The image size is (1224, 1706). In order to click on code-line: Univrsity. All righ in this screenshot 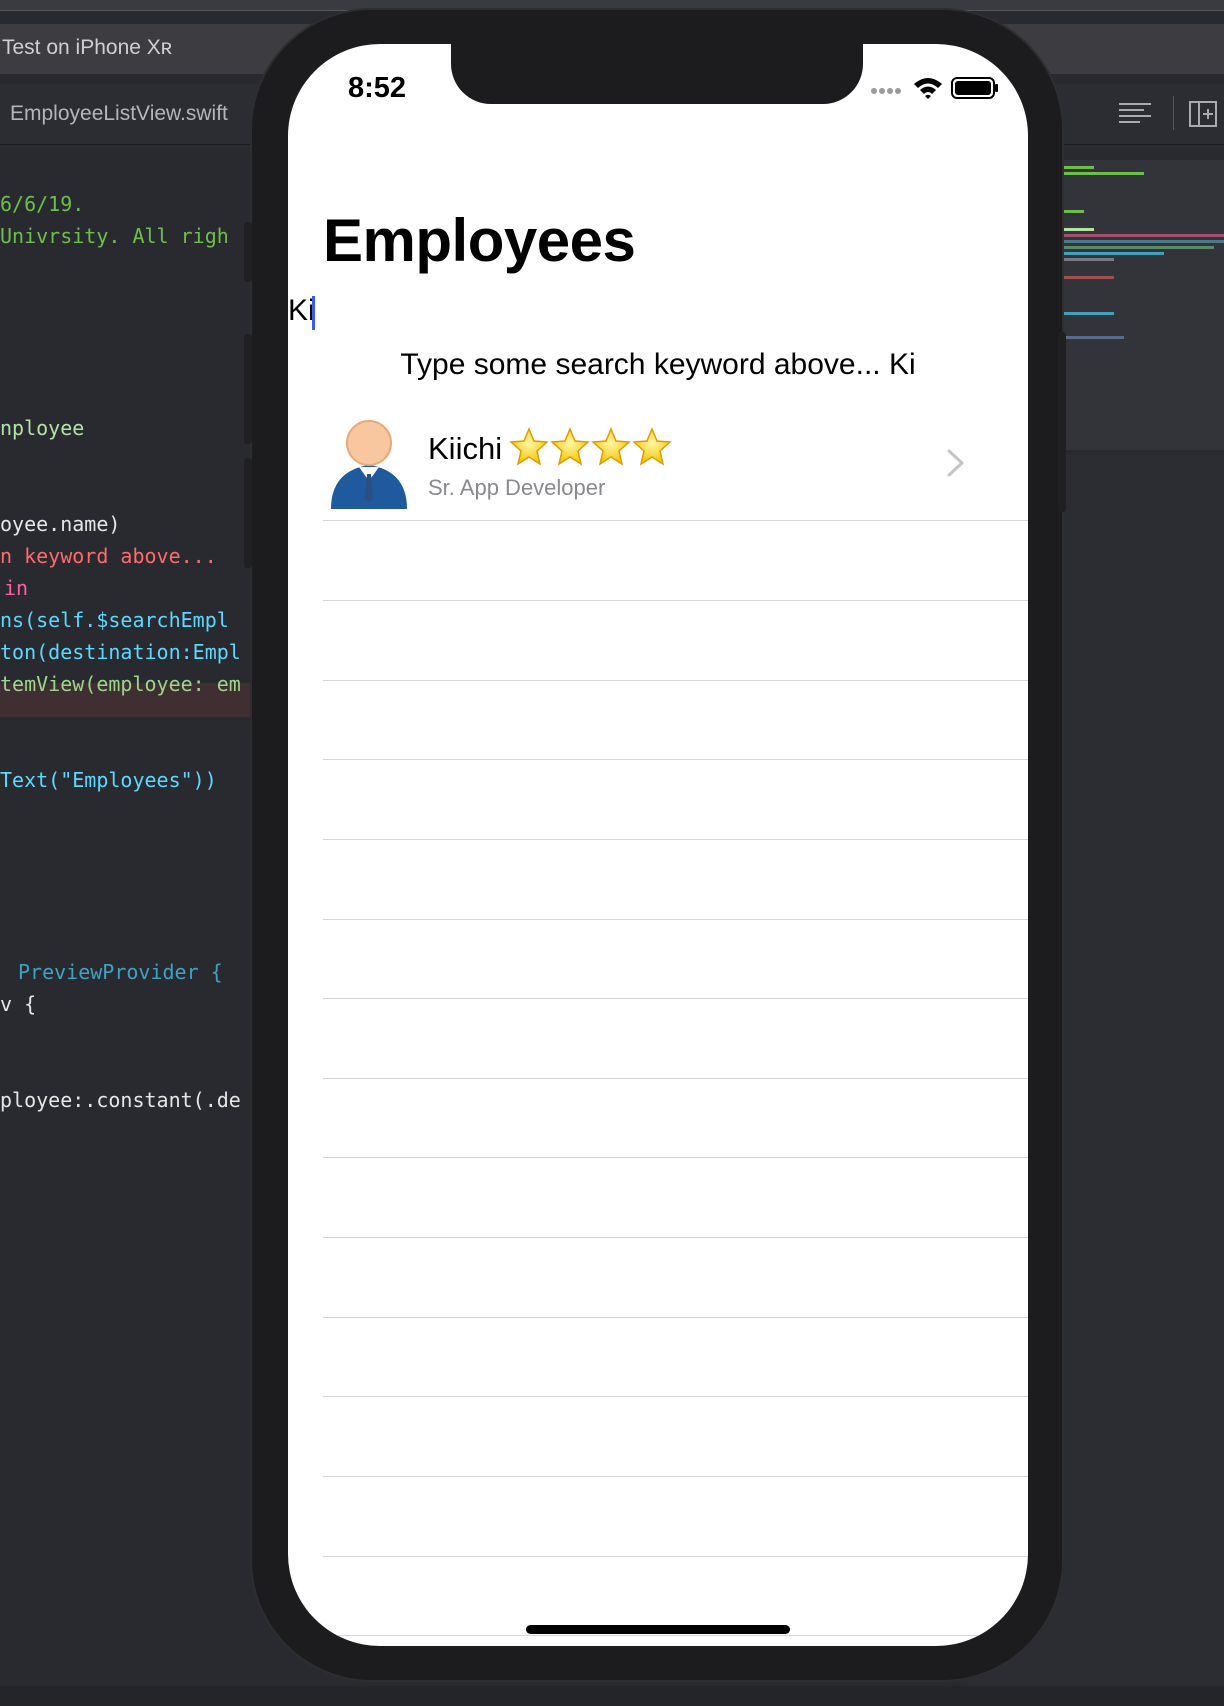, I will do `click(114, 236)`.